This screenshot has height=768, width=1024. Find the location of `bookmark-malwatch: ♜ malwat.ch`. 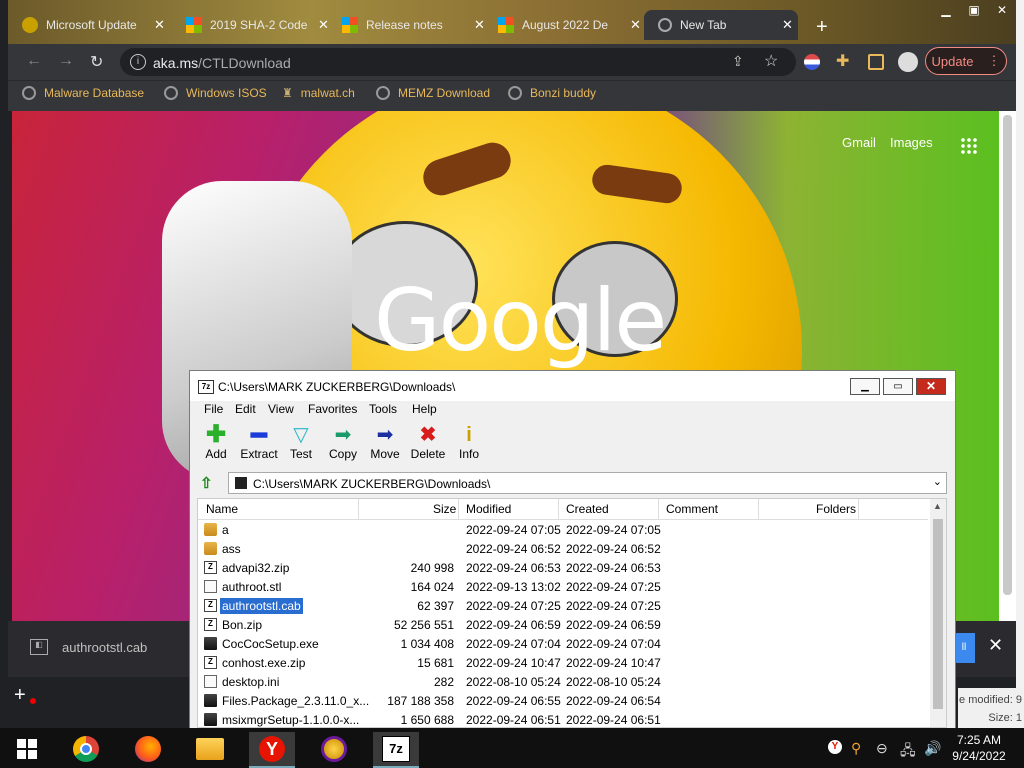

bookmark-malwatch: ♜ malwat.ch is located at coordinates (318, 93).